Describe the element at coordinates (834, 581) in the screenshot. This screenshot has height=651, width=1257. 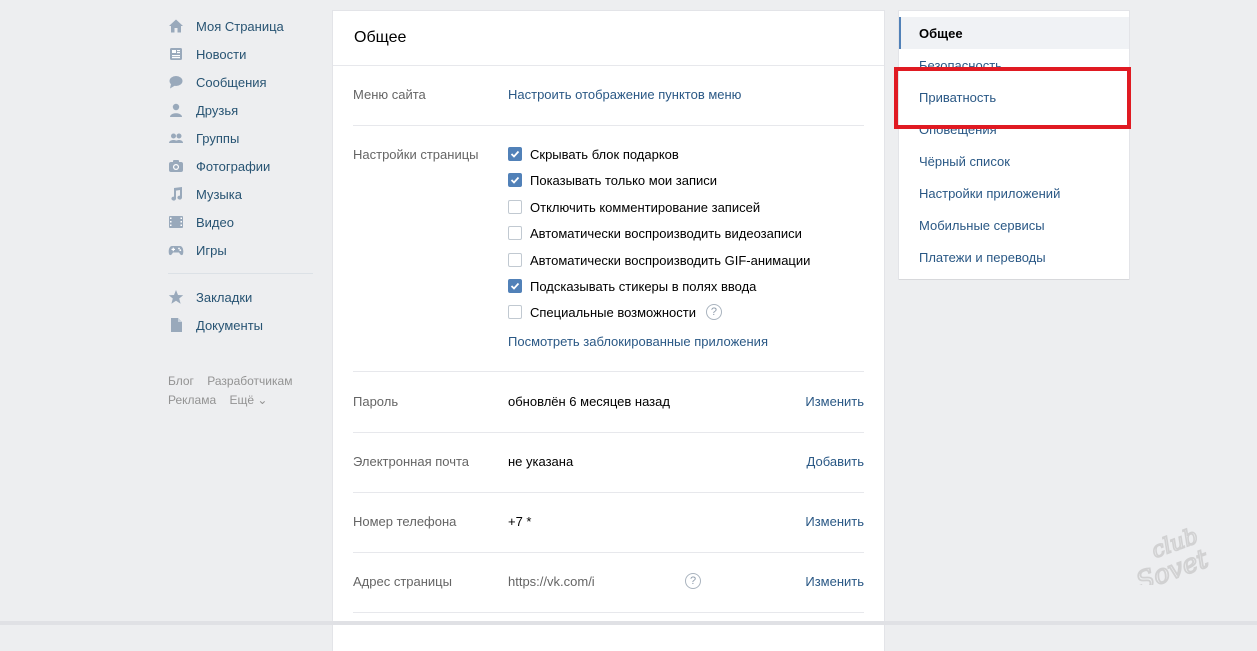
I see `change-address-link: Изменить` at that location.